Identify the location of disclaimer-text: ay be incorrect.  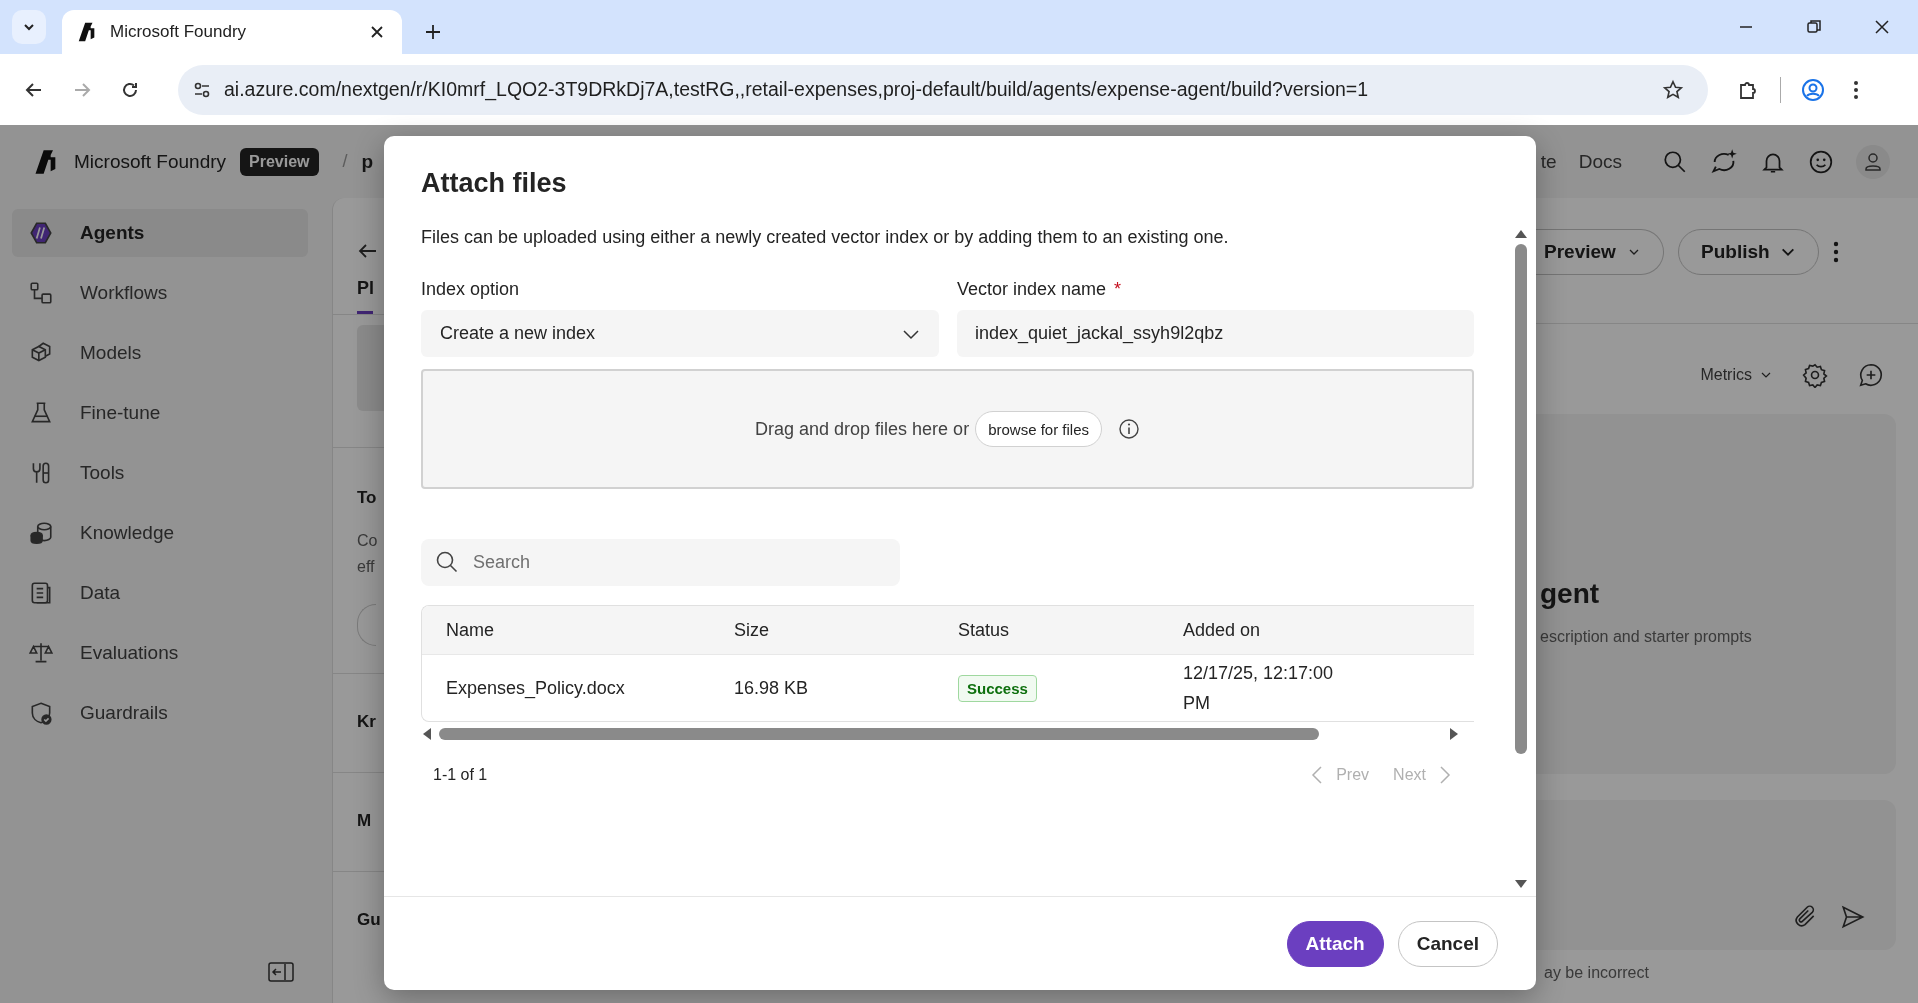
(1596, 973).